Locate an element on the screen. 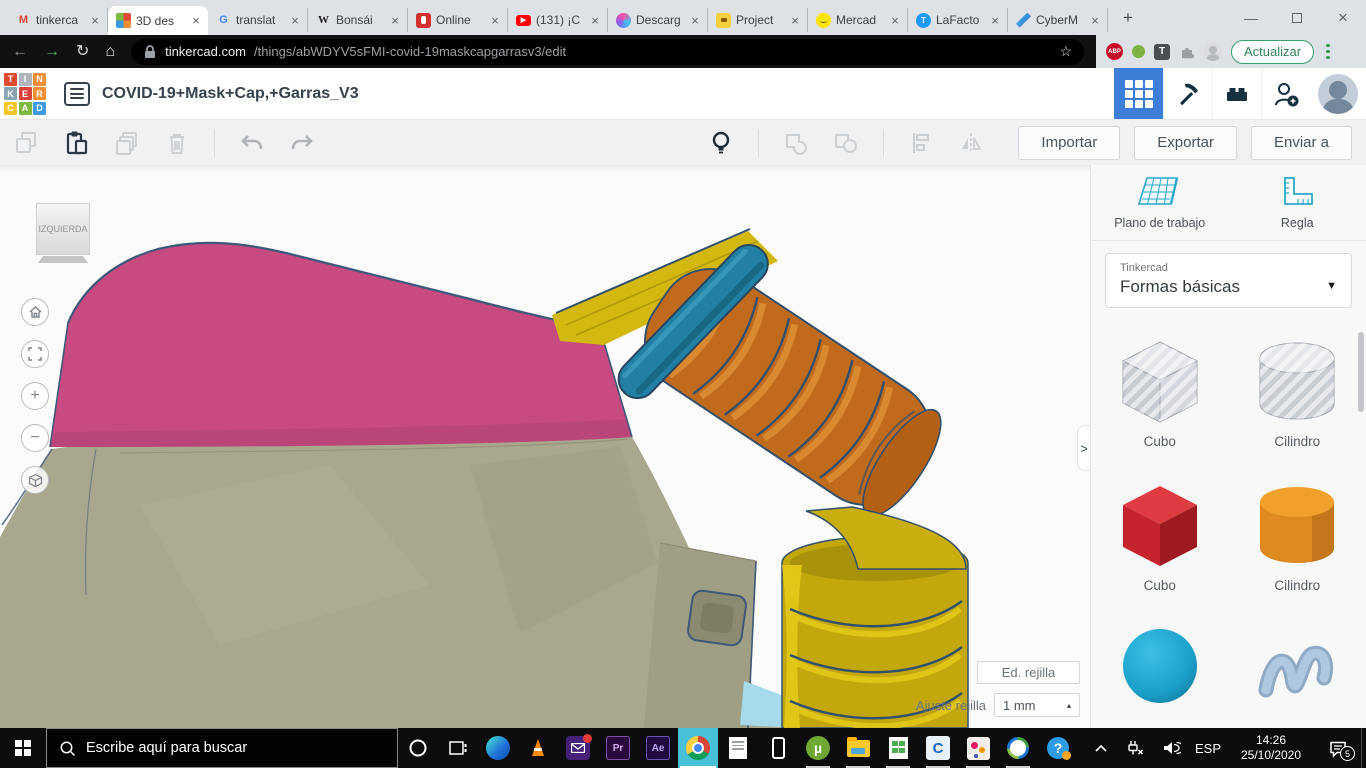 The width and height of the screenshot is (1366, 768). panel-collapse-handle: > is located at coordinates (1083, 448).